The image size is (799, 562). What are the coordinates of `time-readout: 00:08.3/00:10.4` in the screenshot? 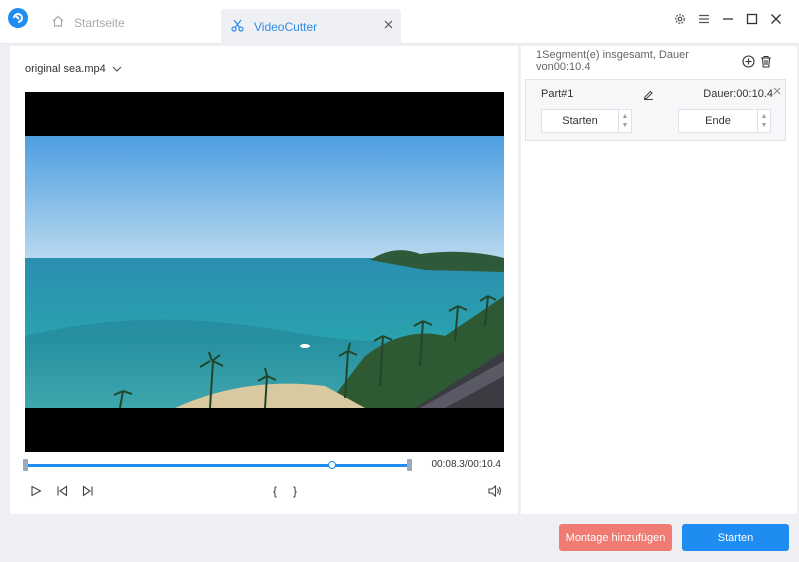 It's located at (466, 464).